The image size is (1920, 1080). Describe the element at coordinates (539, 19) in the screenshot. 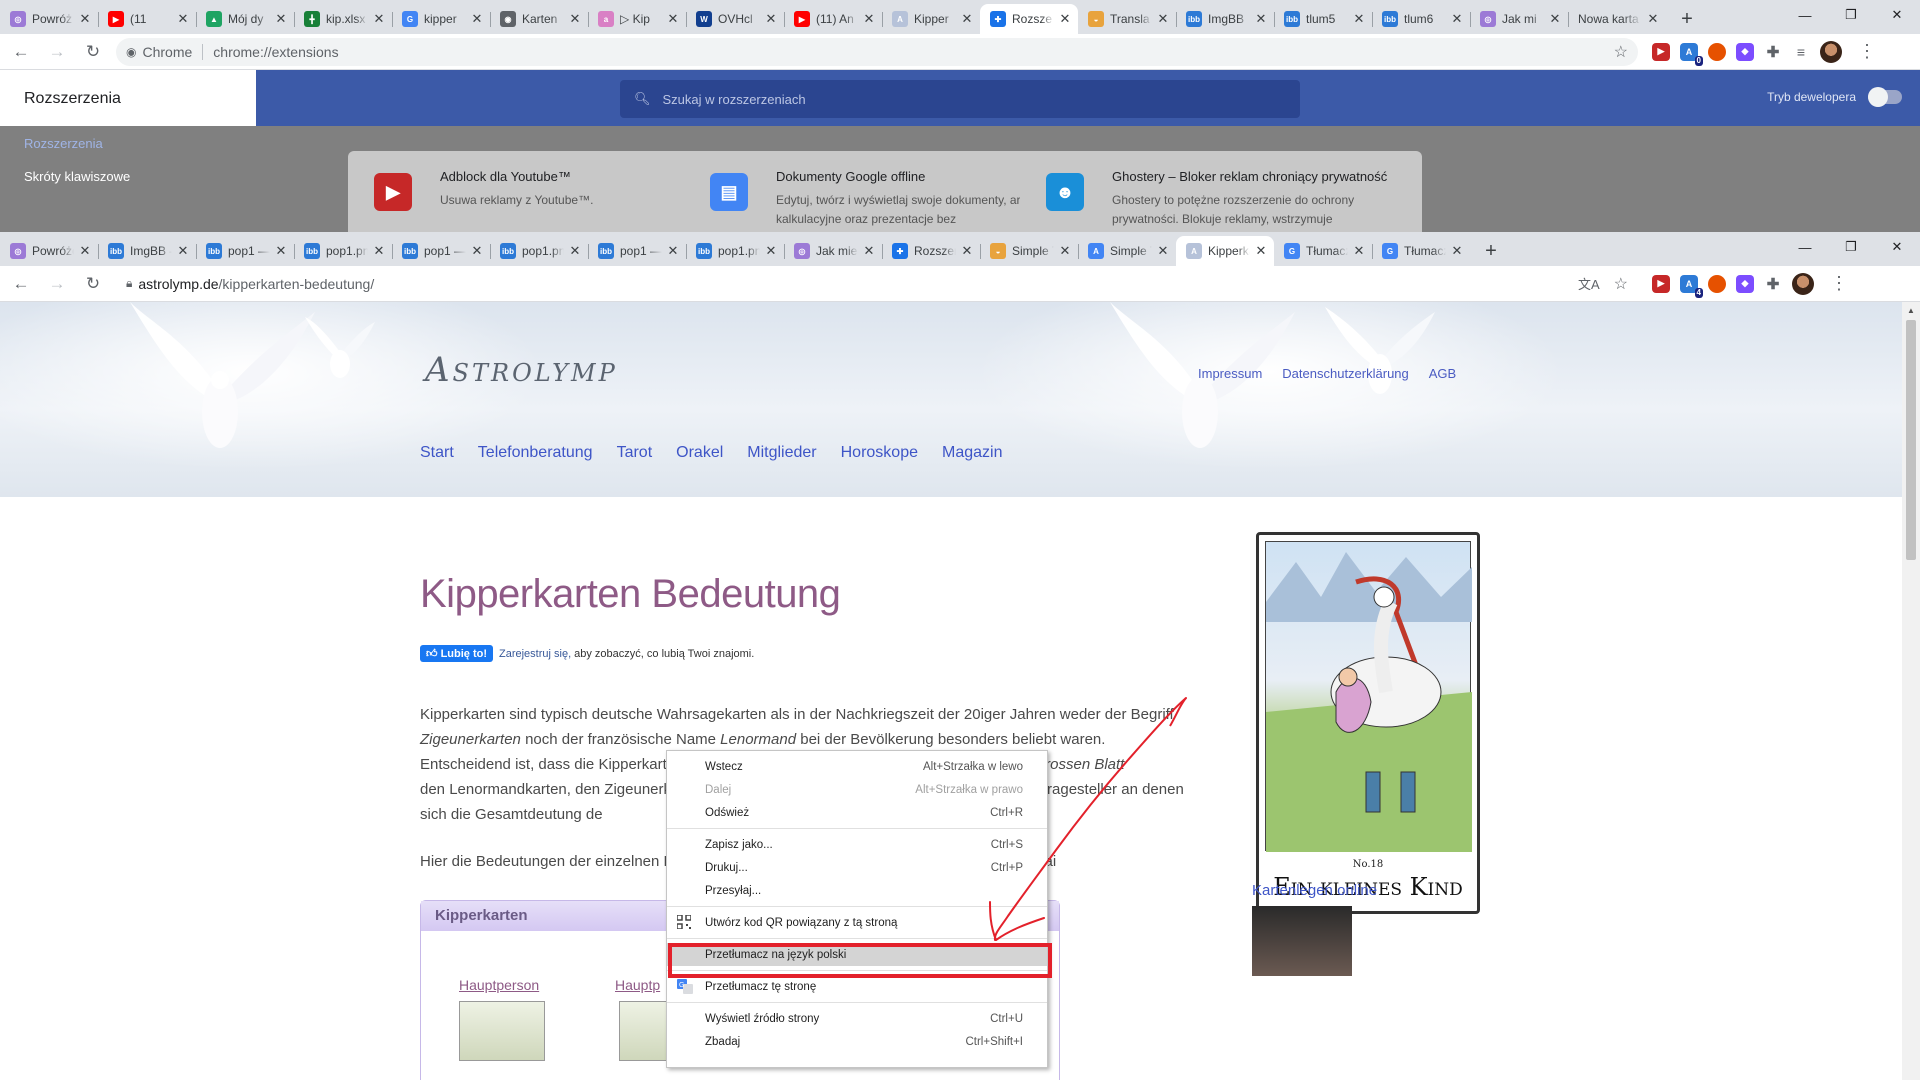

I see `tab: ◉ Karten ✕` at that location.